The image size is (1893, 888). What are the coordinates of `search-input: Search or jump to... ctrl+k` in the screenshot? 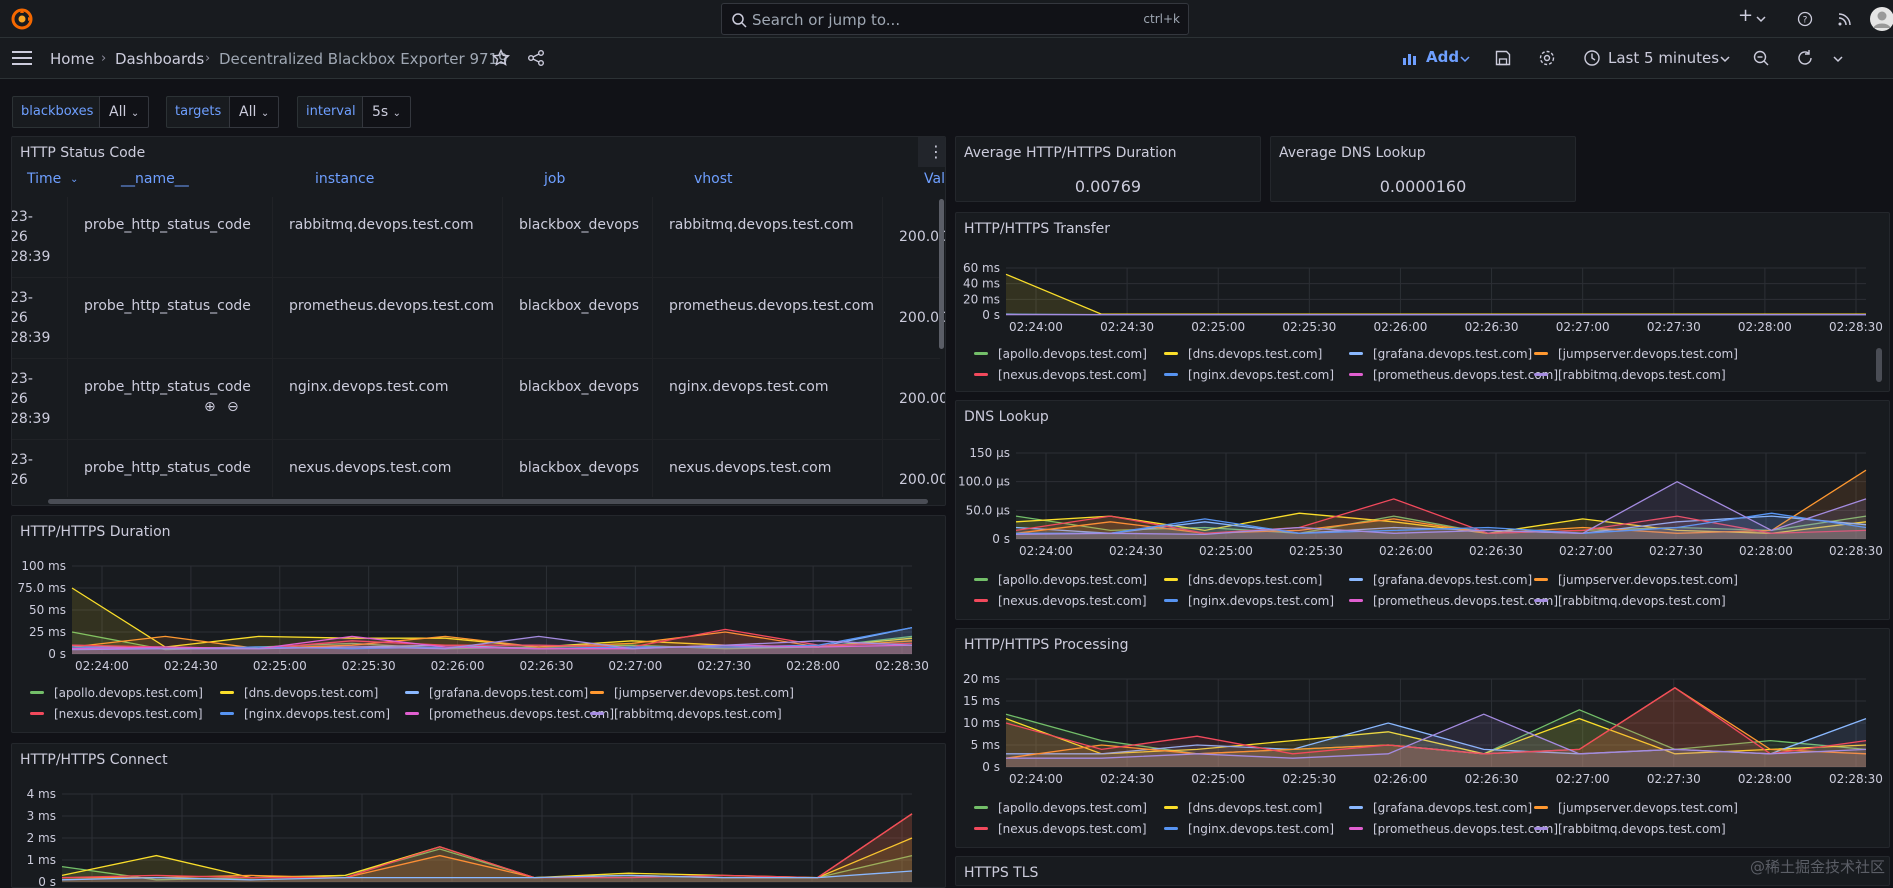 It's located at (955, 19).